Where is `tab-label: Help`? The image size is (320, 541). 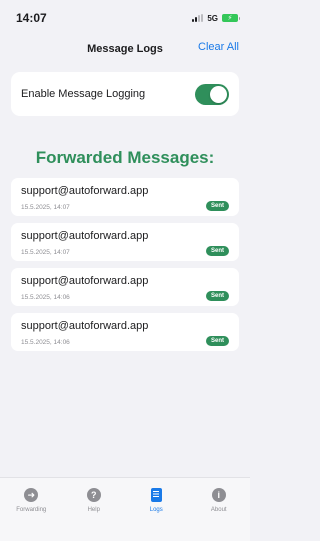 tab-label: Help is located at coordinates (93, 510).